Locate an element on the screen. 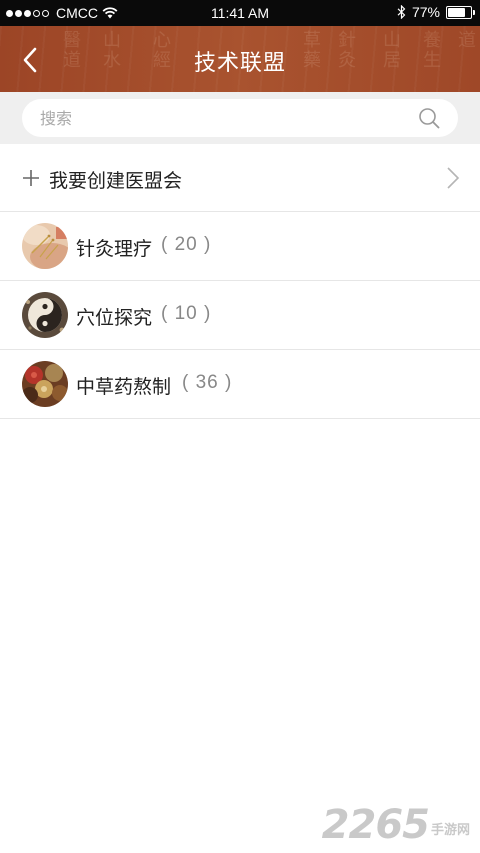 The height and width of the screenshot is (853, 480). carrier-name: CMCC is located at coordinates (77, 13).